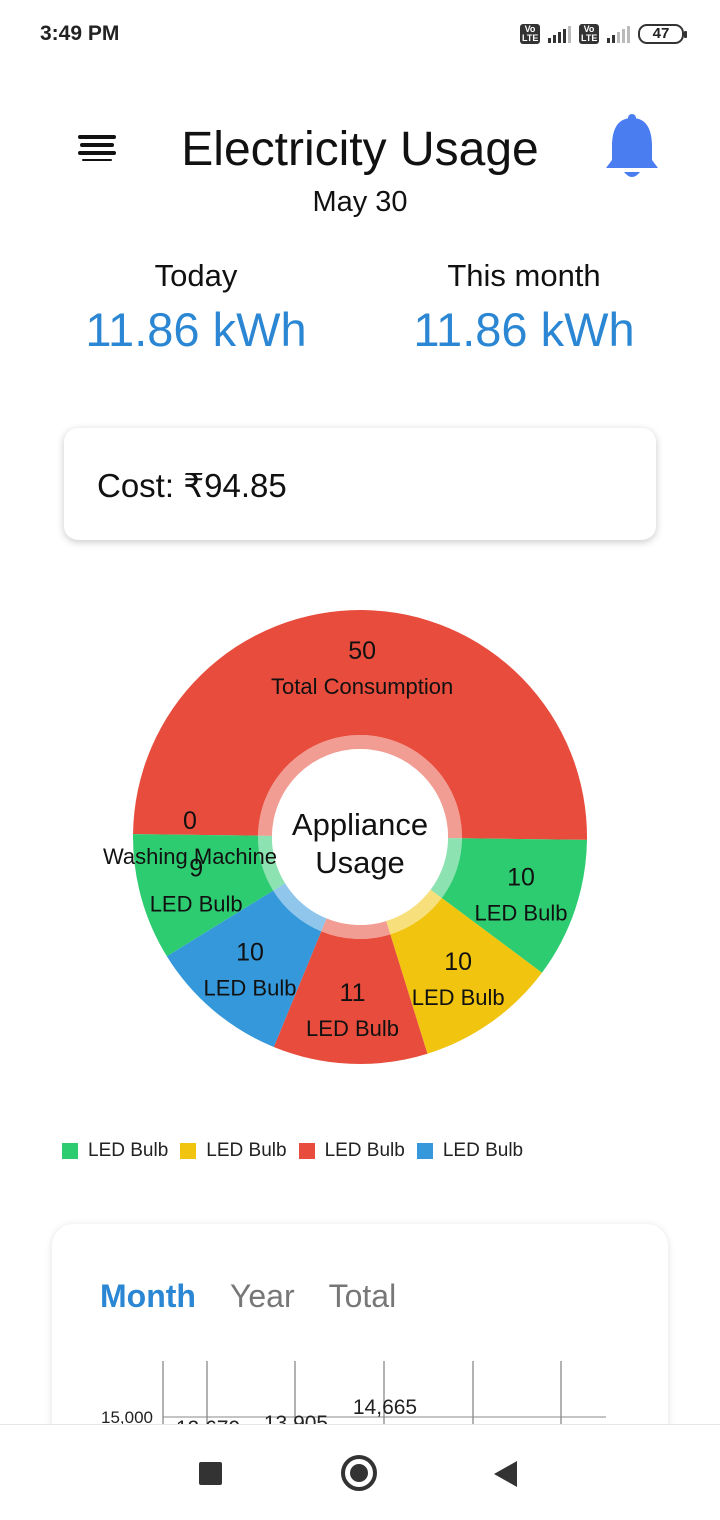 This screenshot has height=1520, width=720. Describe the element at coordinates (360, 484) in the screenshot. I see `cost-card: Cost: ₹94.85` at that location.